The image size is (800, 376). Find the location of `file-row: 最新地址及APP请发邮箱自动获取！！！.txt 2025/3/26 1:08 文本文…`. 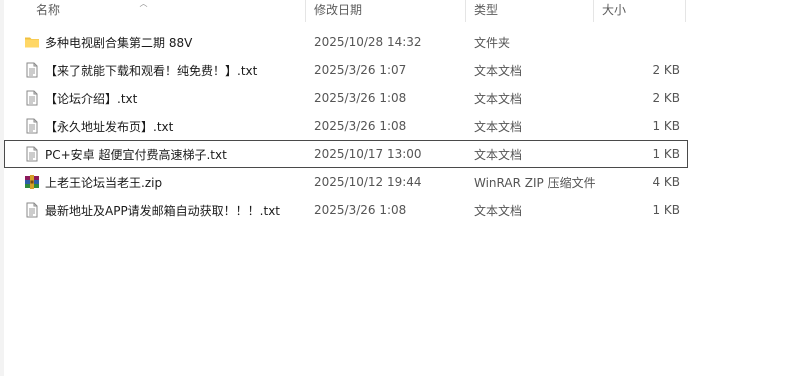

file-row: 最新地址及APP请发邮箱自动获取！！！.txt 2025/3/26 1:08 文本文… is located at coordinates (346, 210).